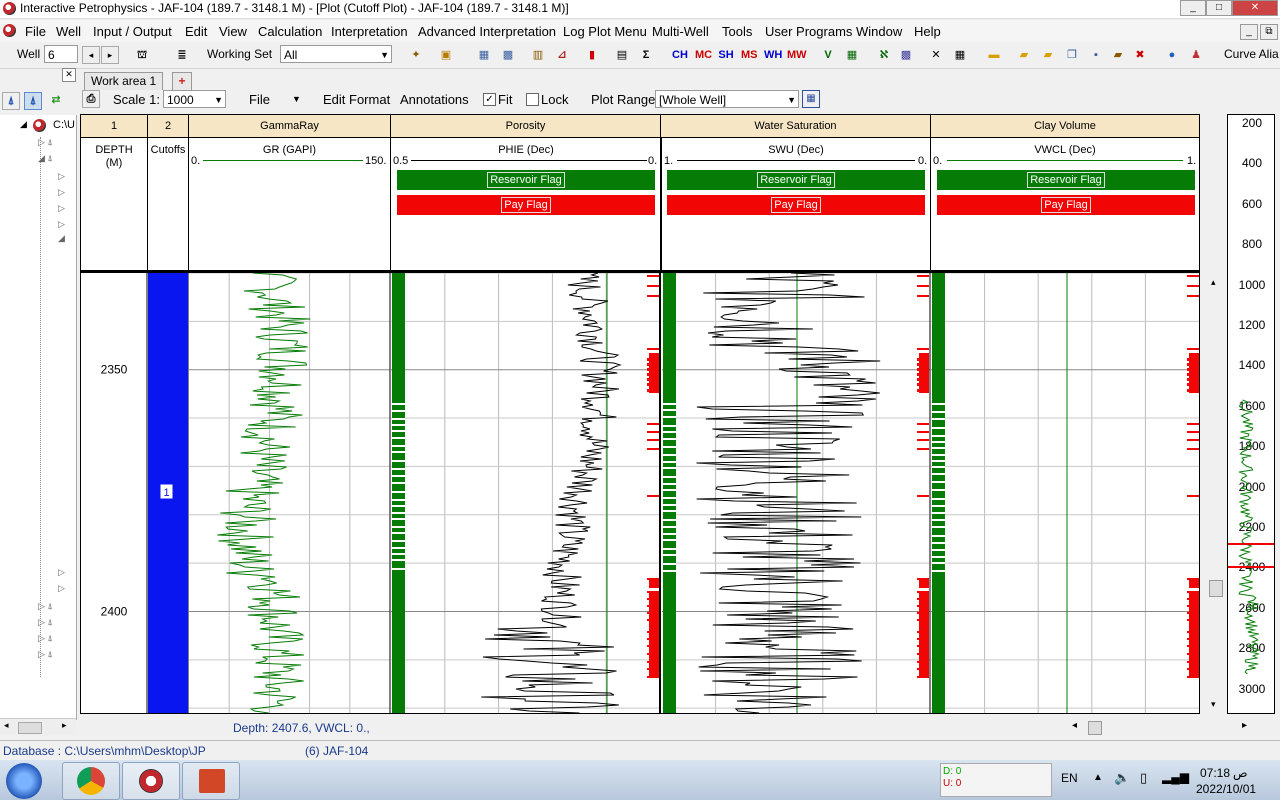  Describe the element at coordinates (884, 55) in the screenshot. I see `workflow-icon: ℵ` at that location.